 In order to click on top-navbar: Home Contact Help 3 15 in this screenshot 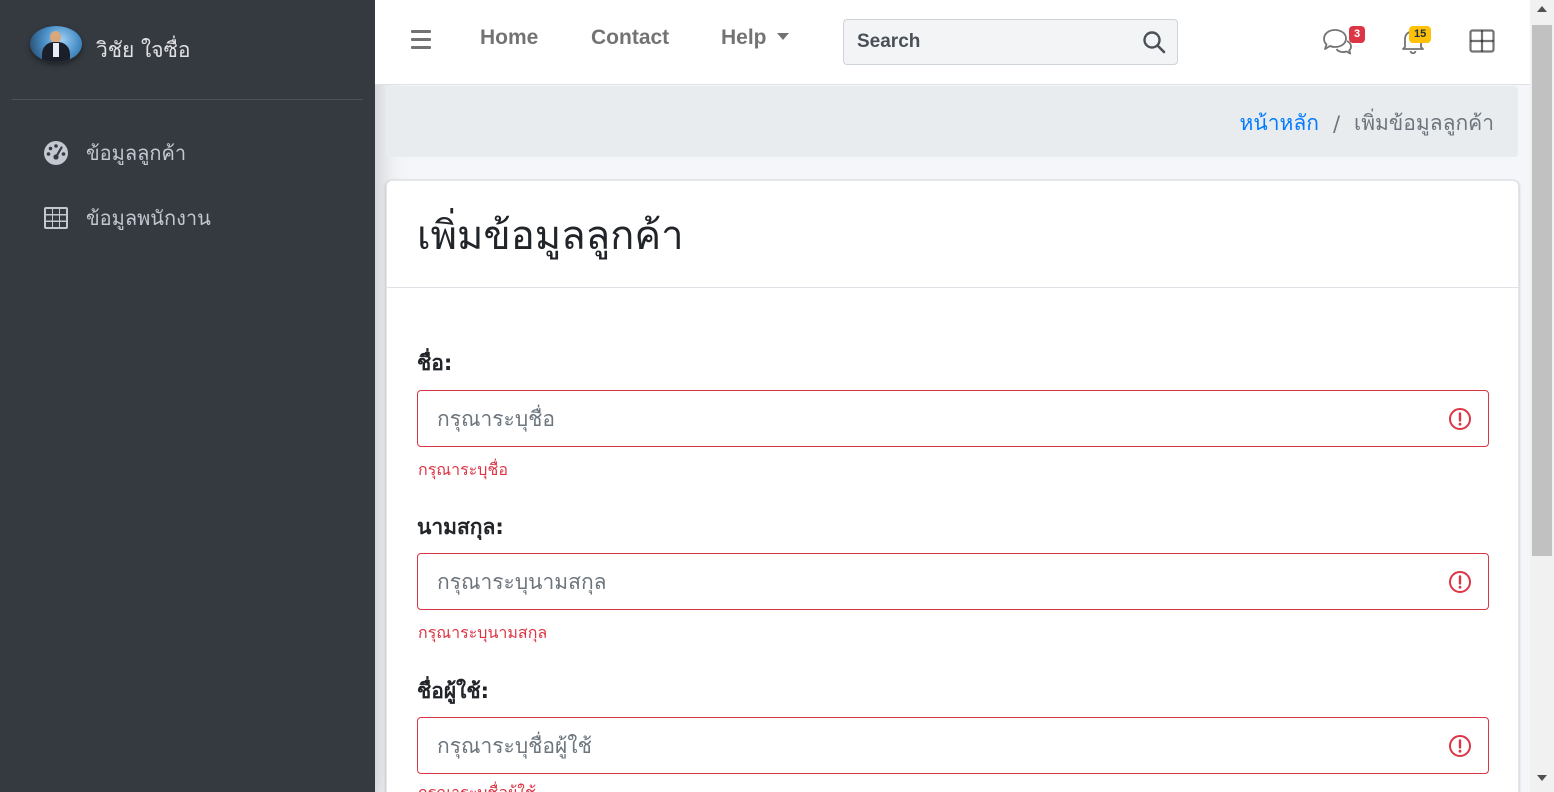, I will do `click(952, 42)`.